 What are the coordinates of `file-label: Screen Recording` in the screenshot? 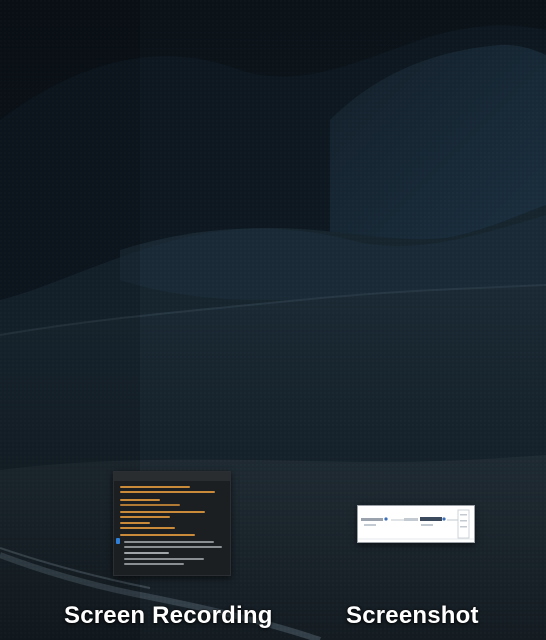 It's located at (168, 616).